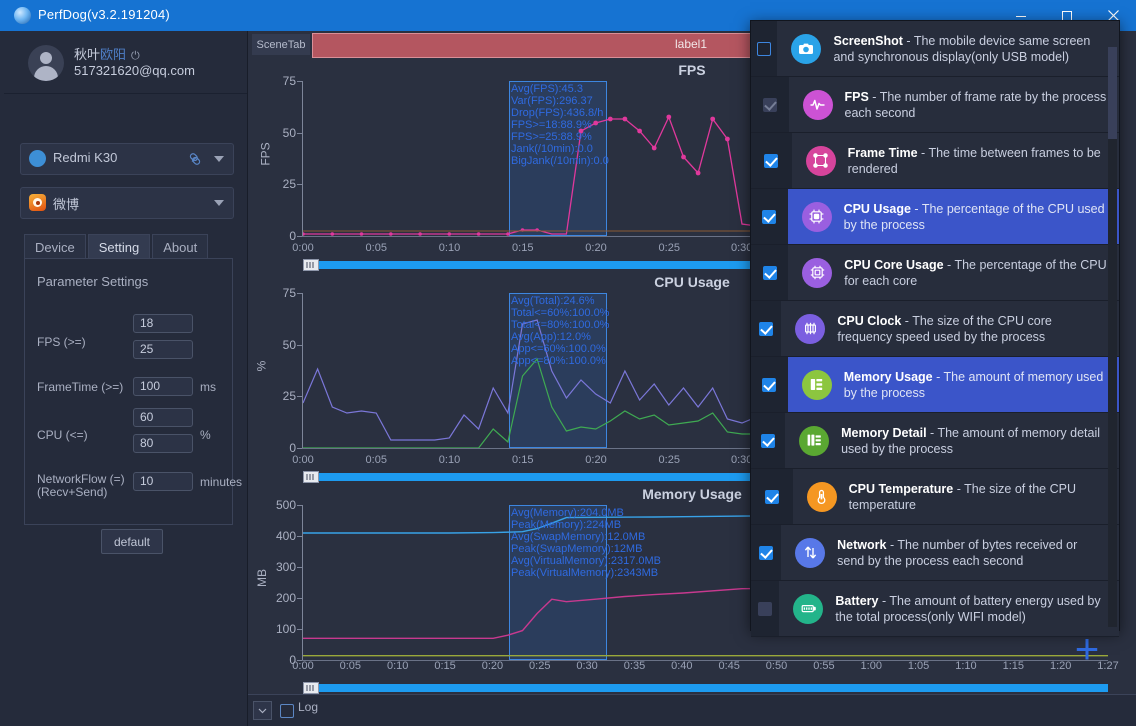 This screenshot has width=1136, height=726. What do you see at coordinates (776, 666) in the screenshot?
I see `global-xtick-10: 0:50` at bounding box center [776, 666].